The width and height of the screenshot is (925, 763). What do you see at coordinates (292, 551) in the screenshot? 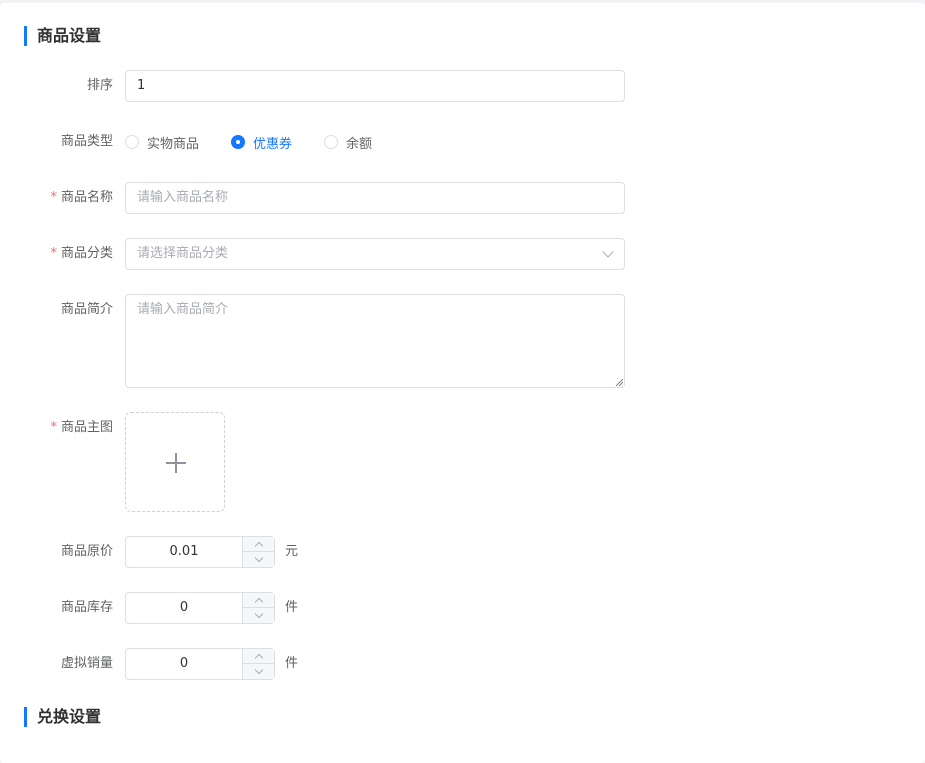
I see `price-unit: 元` at bounding box center [292, 551].